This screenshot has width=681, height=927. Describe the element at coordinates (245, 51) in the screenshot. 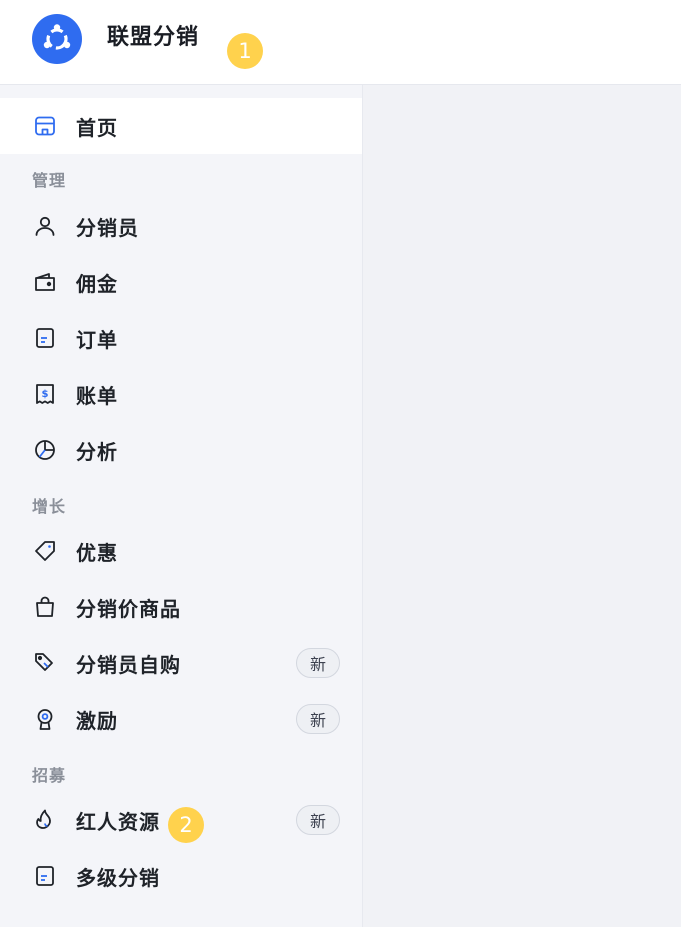

I see `step-marker-1: 1` at that location.